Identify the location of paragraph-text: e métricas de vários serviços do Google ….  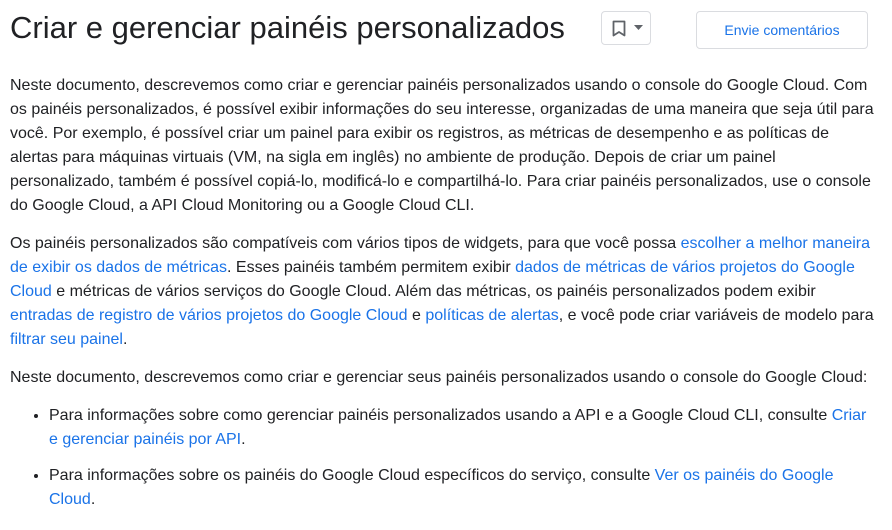
(433, 291).